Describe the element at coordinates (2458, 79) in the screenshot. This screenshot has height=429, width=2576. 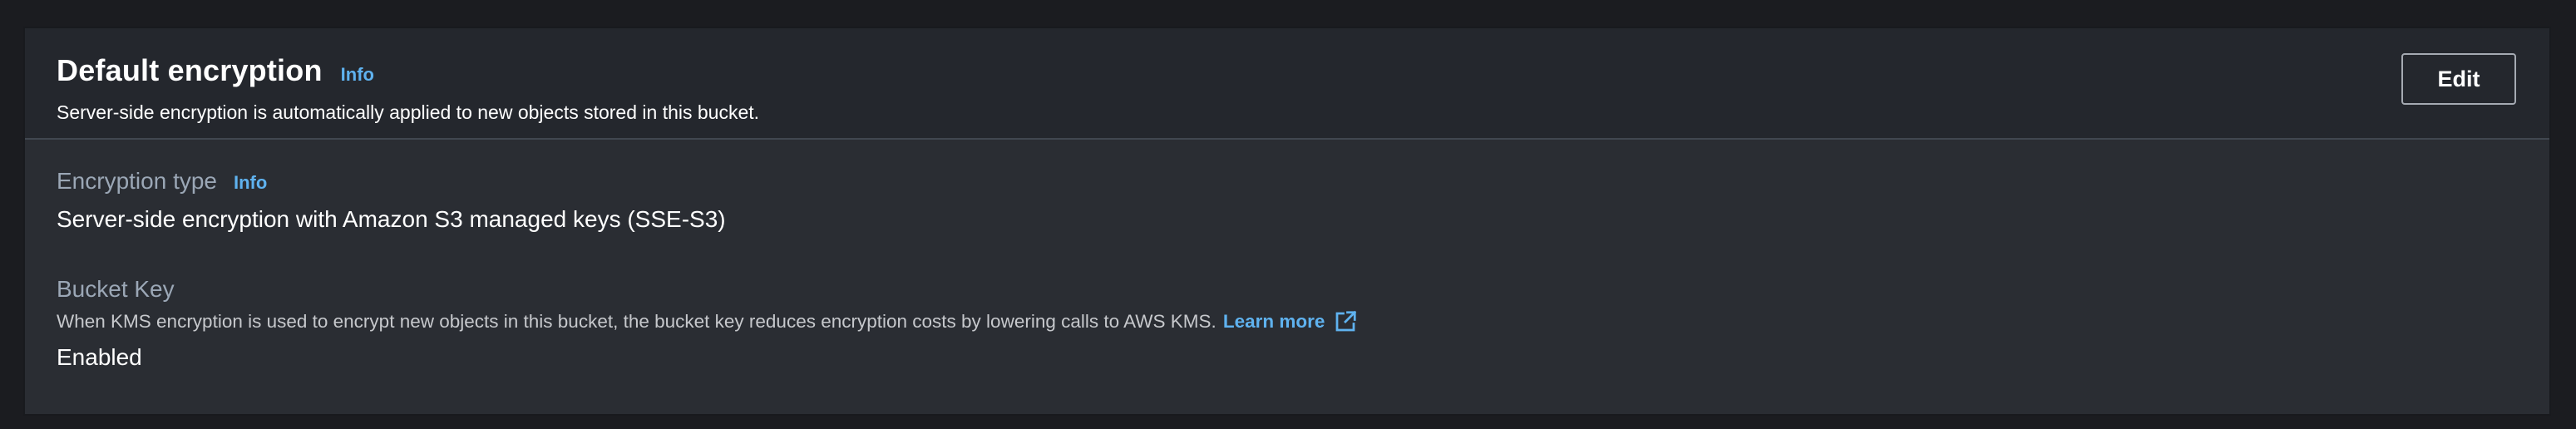
I see `edit-button: Edit` at that location.